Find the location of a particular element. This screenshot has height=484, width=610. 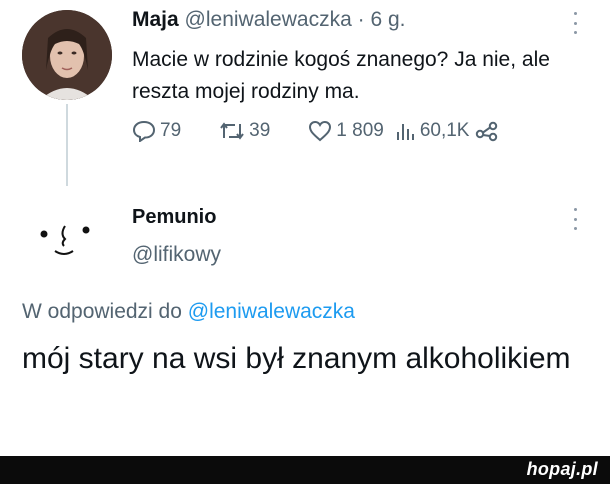

avatar-pemunio is located at coordinates (65, 240).